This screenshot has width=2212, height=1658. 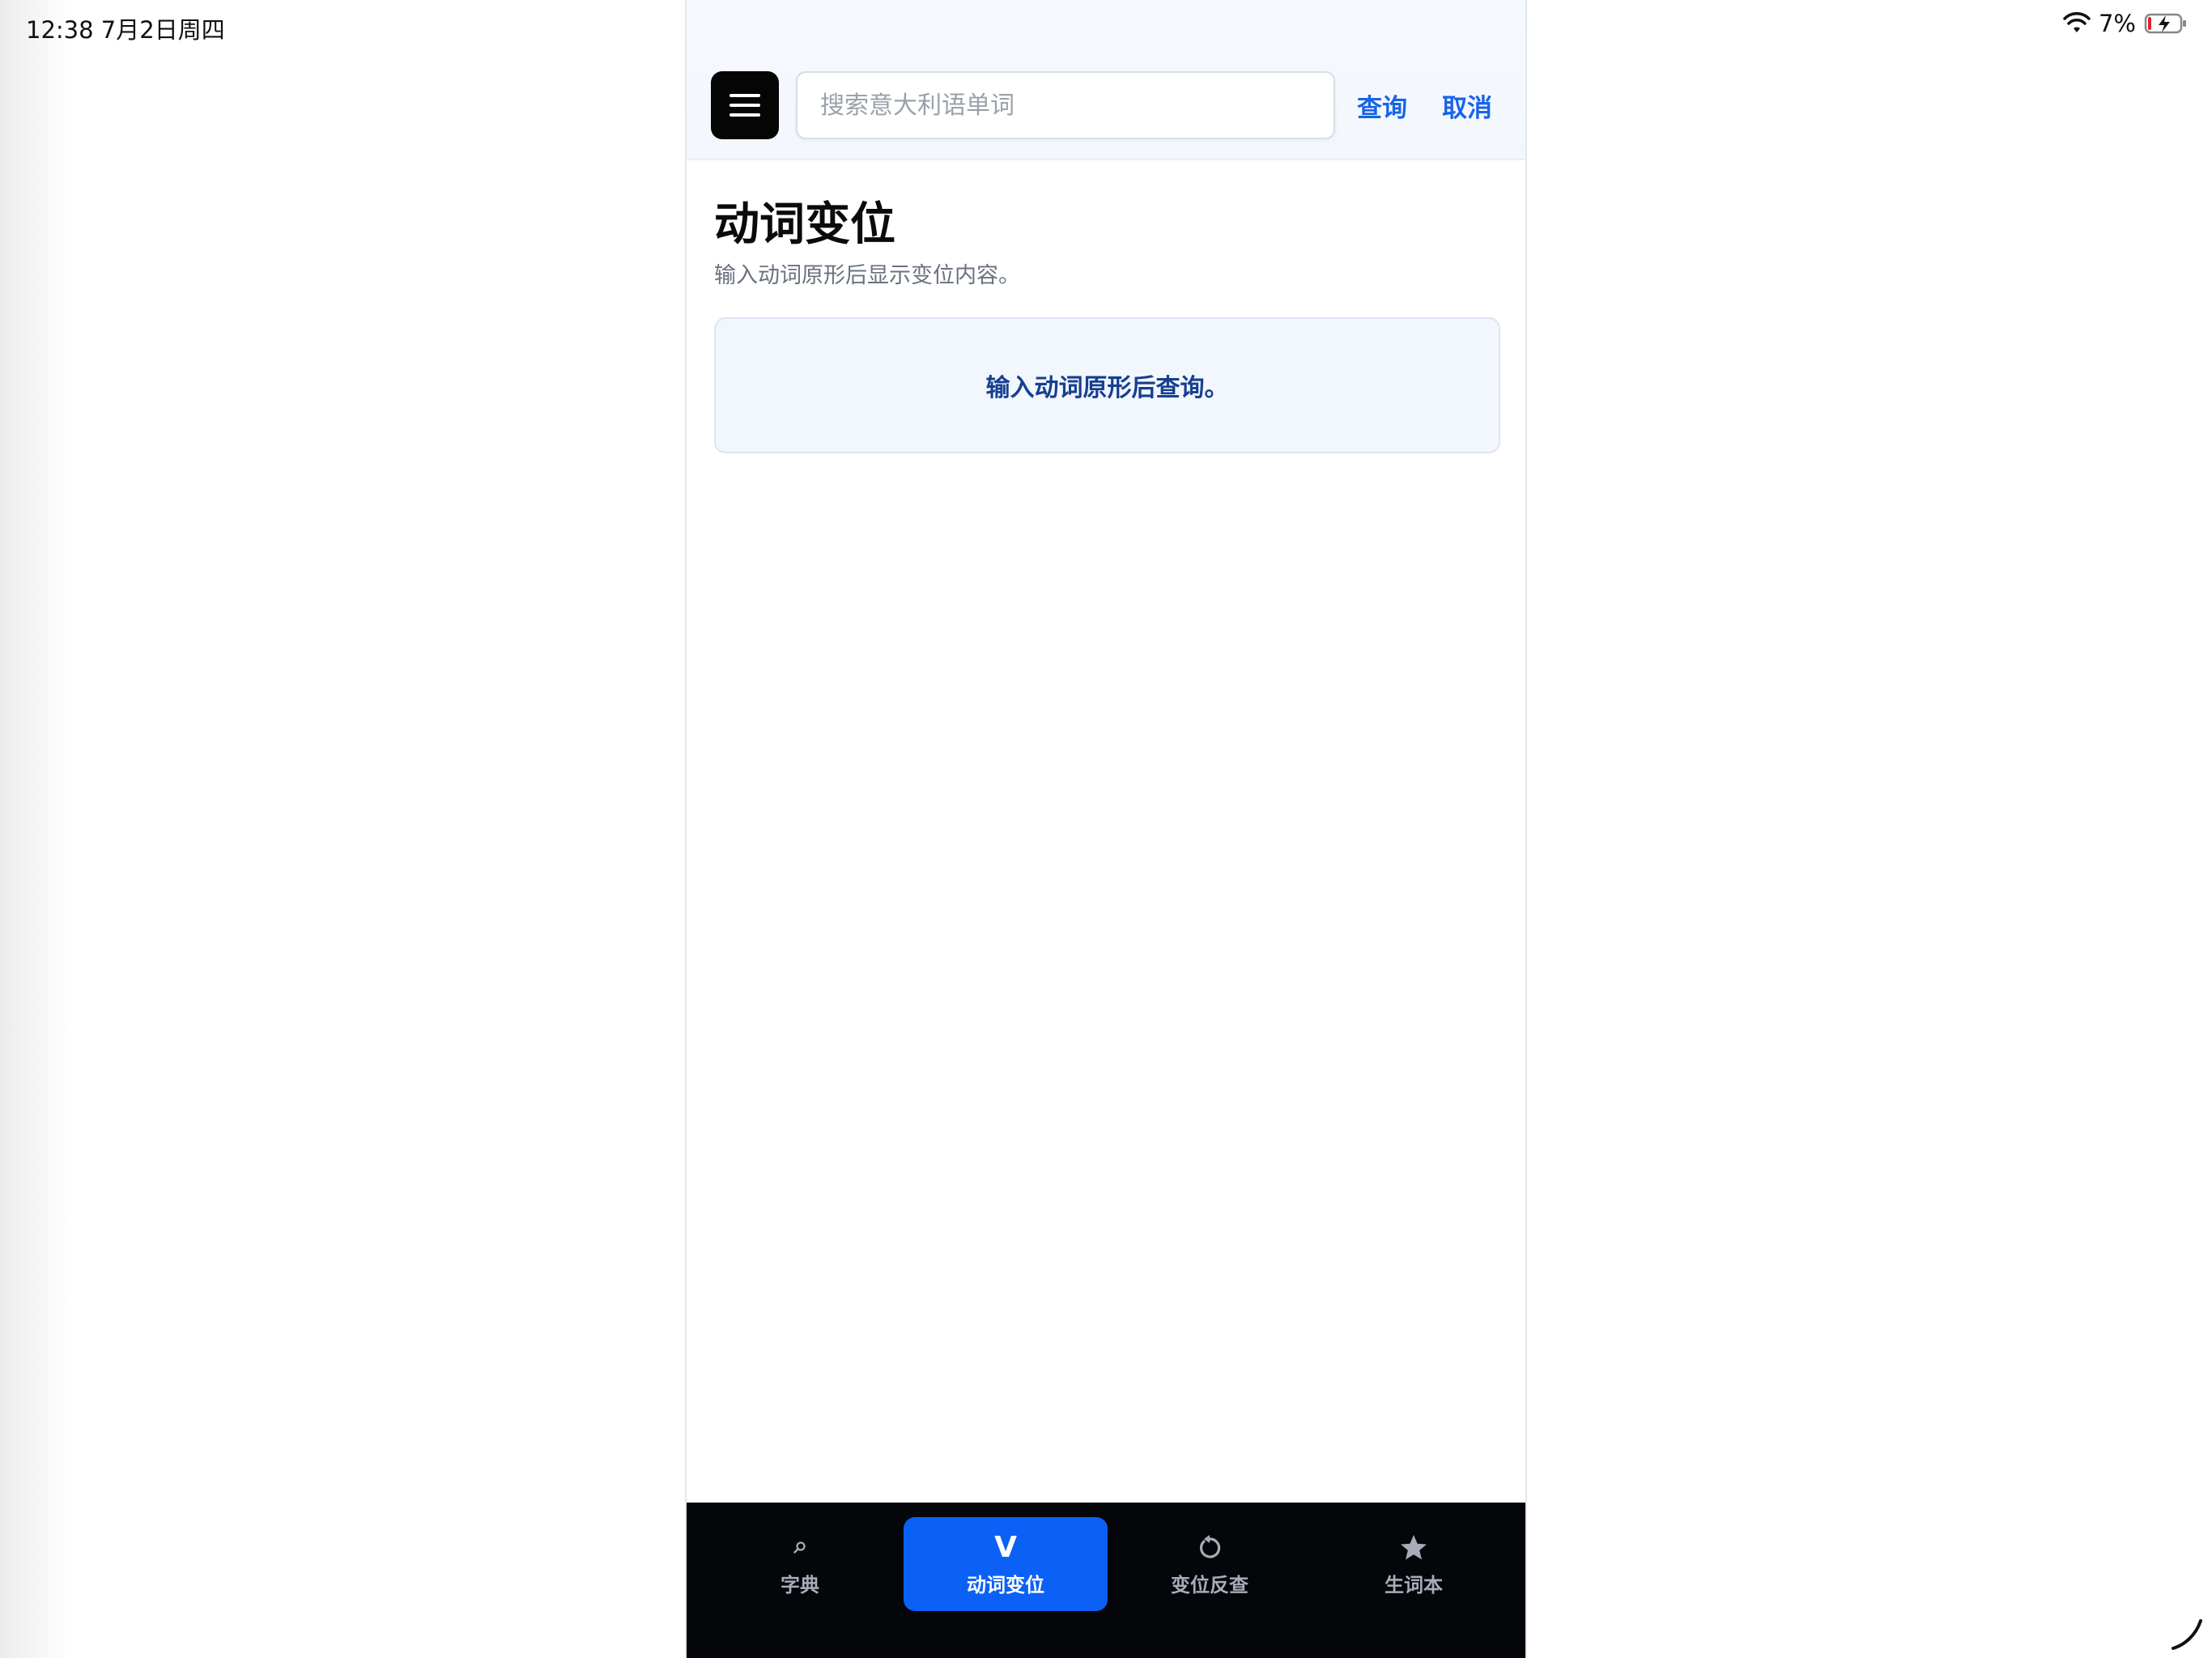 What do you see at coordinates (1006, 1547) in the screenshot?
I see `v-letter-icon: V` at bounding box center [1006, 1547].